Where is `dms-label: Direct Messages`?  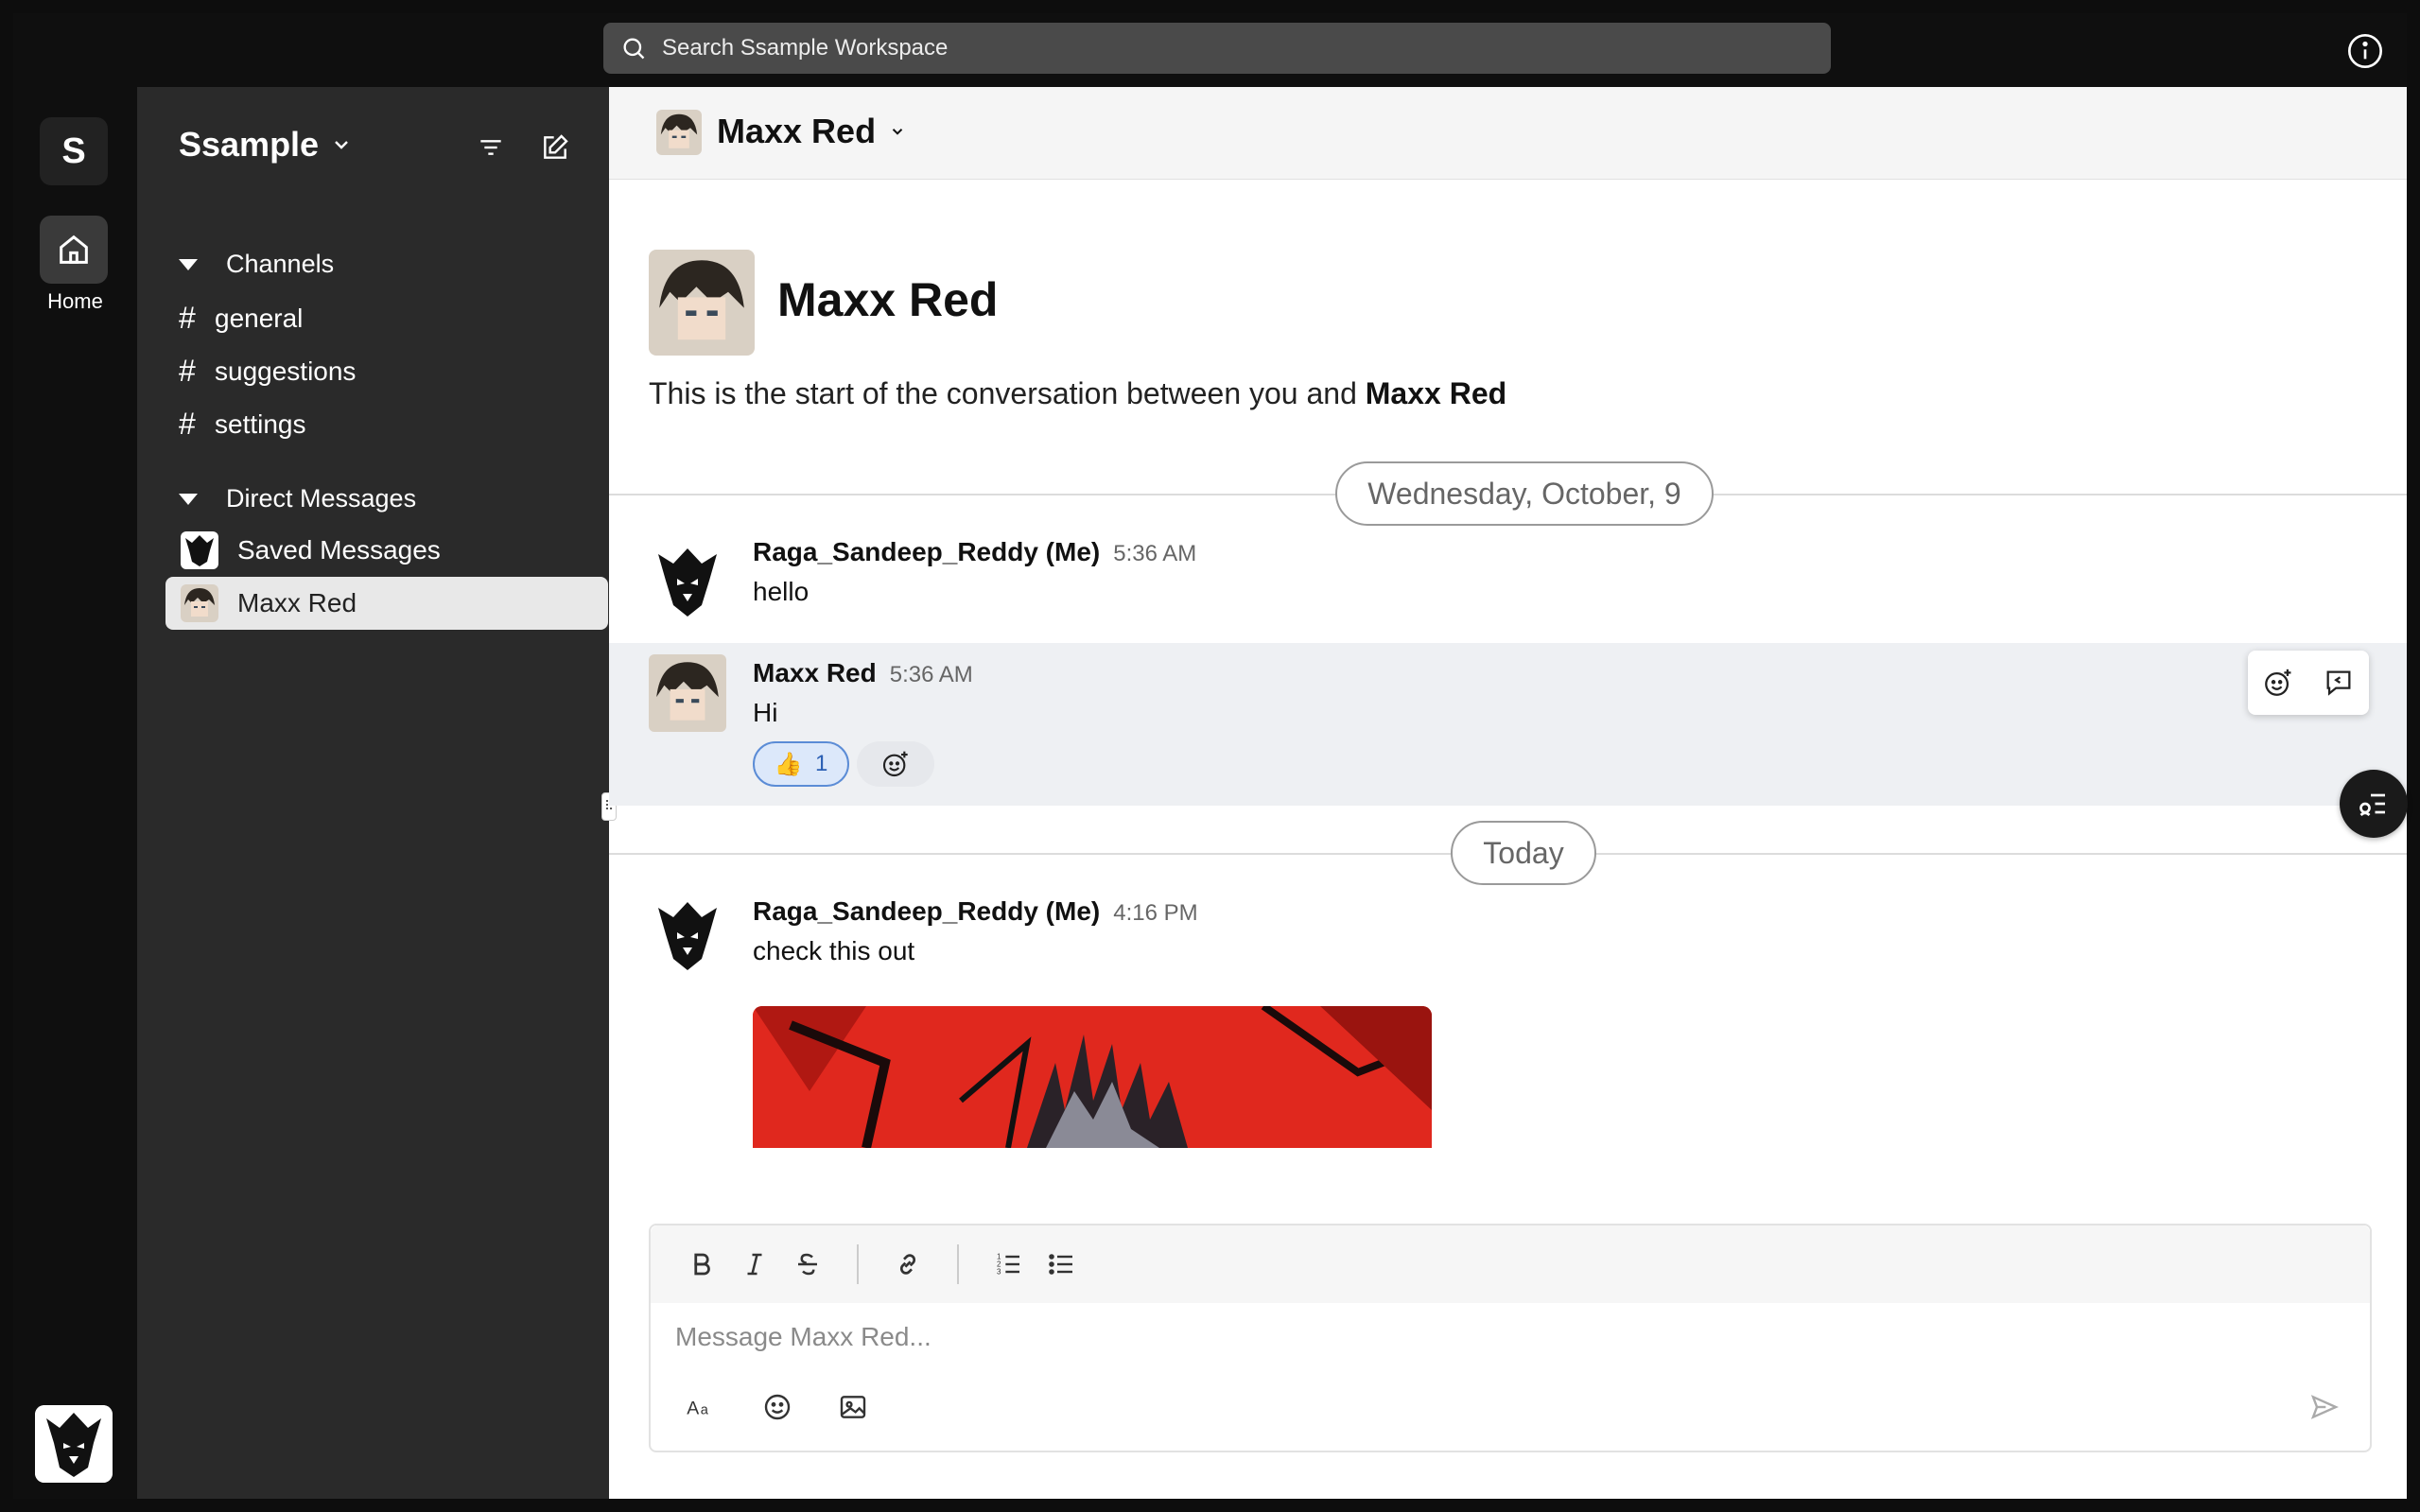 dms-label: Direct Messages is located at coordinates (321, 499).